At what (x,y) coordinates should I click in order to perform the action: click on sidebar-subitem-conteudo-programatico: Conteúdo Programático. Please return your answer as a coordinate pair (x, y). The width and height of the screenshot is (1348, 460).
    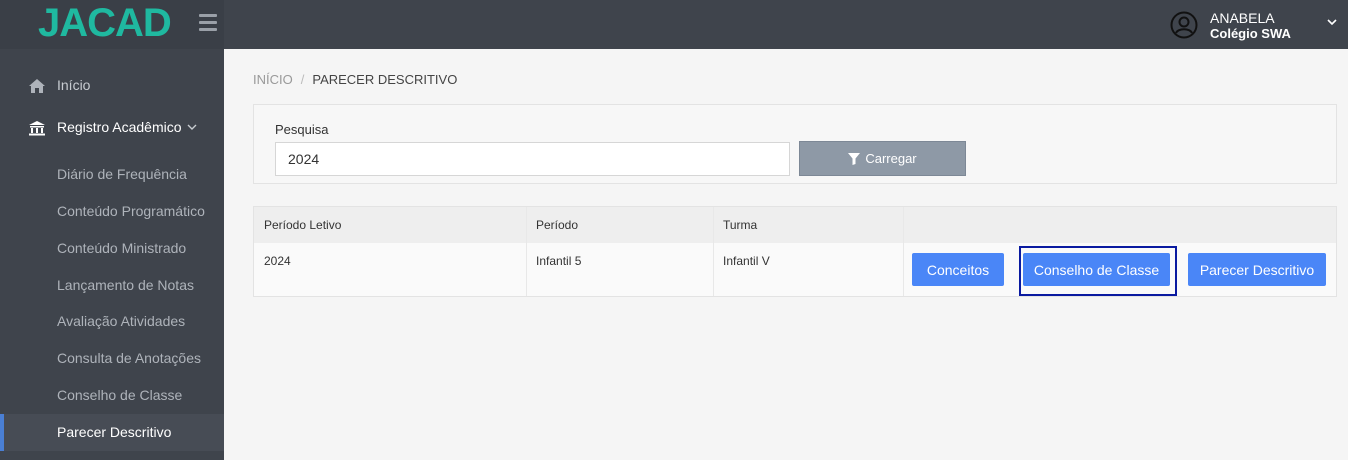
    Looking at the image, I should click on (112, 211).